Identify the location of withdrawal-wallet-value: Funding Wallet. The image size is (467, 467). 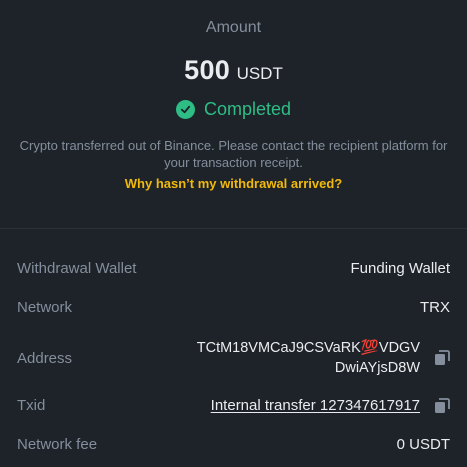
(400, 268).